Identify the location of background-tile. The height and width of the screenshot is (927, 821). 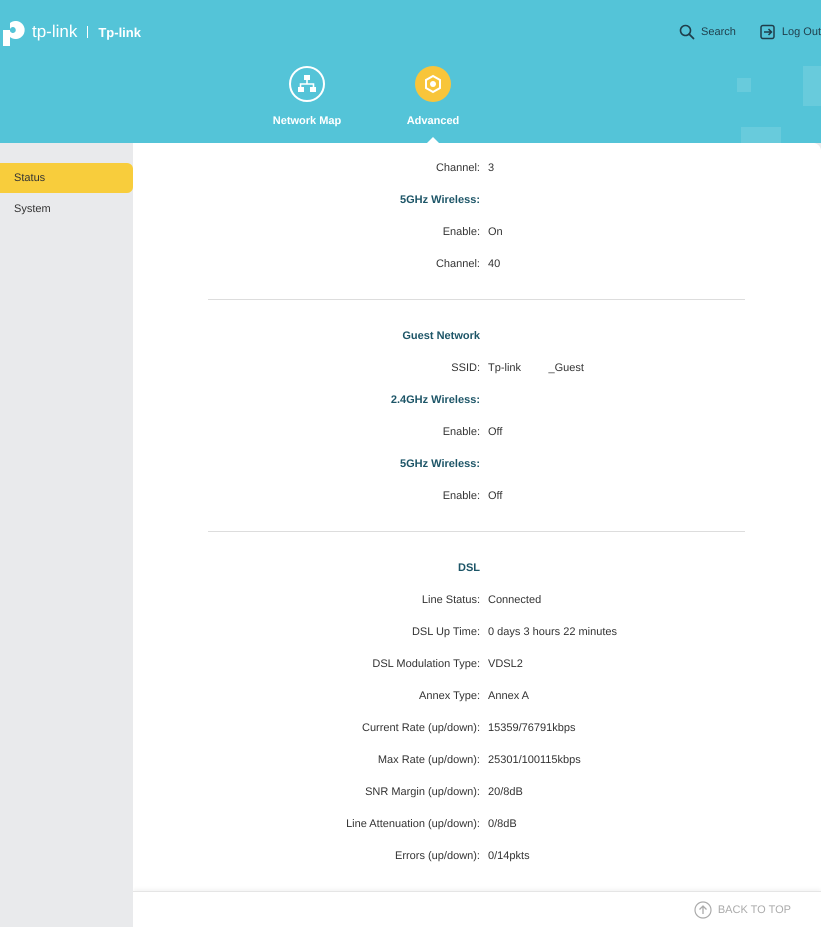
(761, 135).